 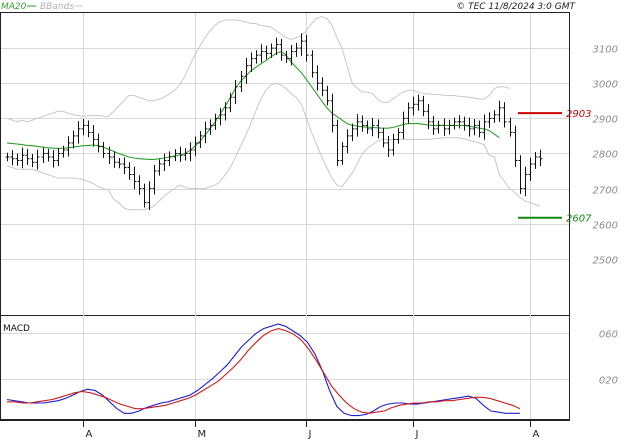 I want to click on price-levels: 2903 2607, so click(x=555, y=167).